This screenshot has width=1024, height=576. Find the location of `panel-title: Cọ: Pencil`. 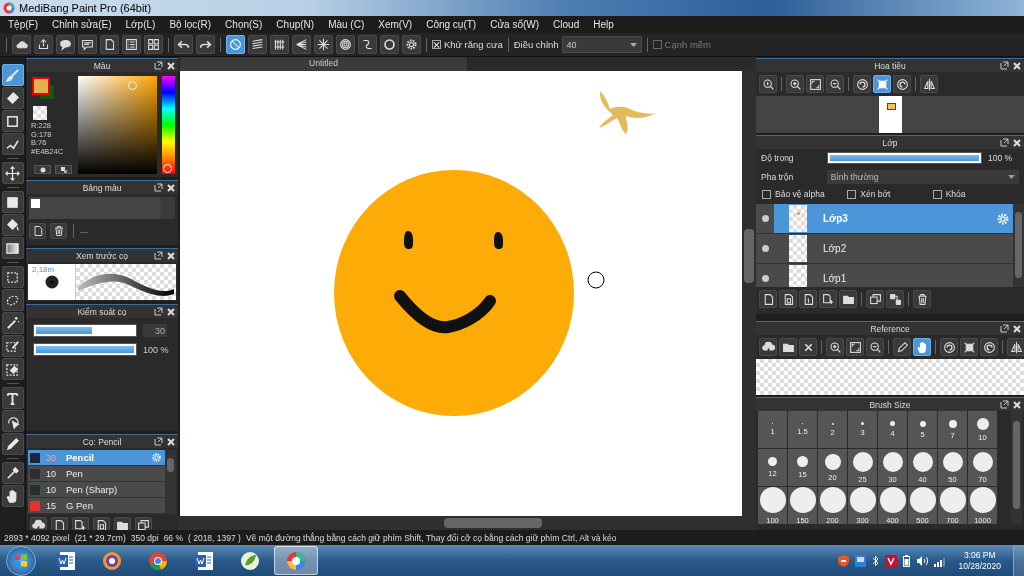

panel-title: Cọ: Pencil is located at coordinates (102, 441).